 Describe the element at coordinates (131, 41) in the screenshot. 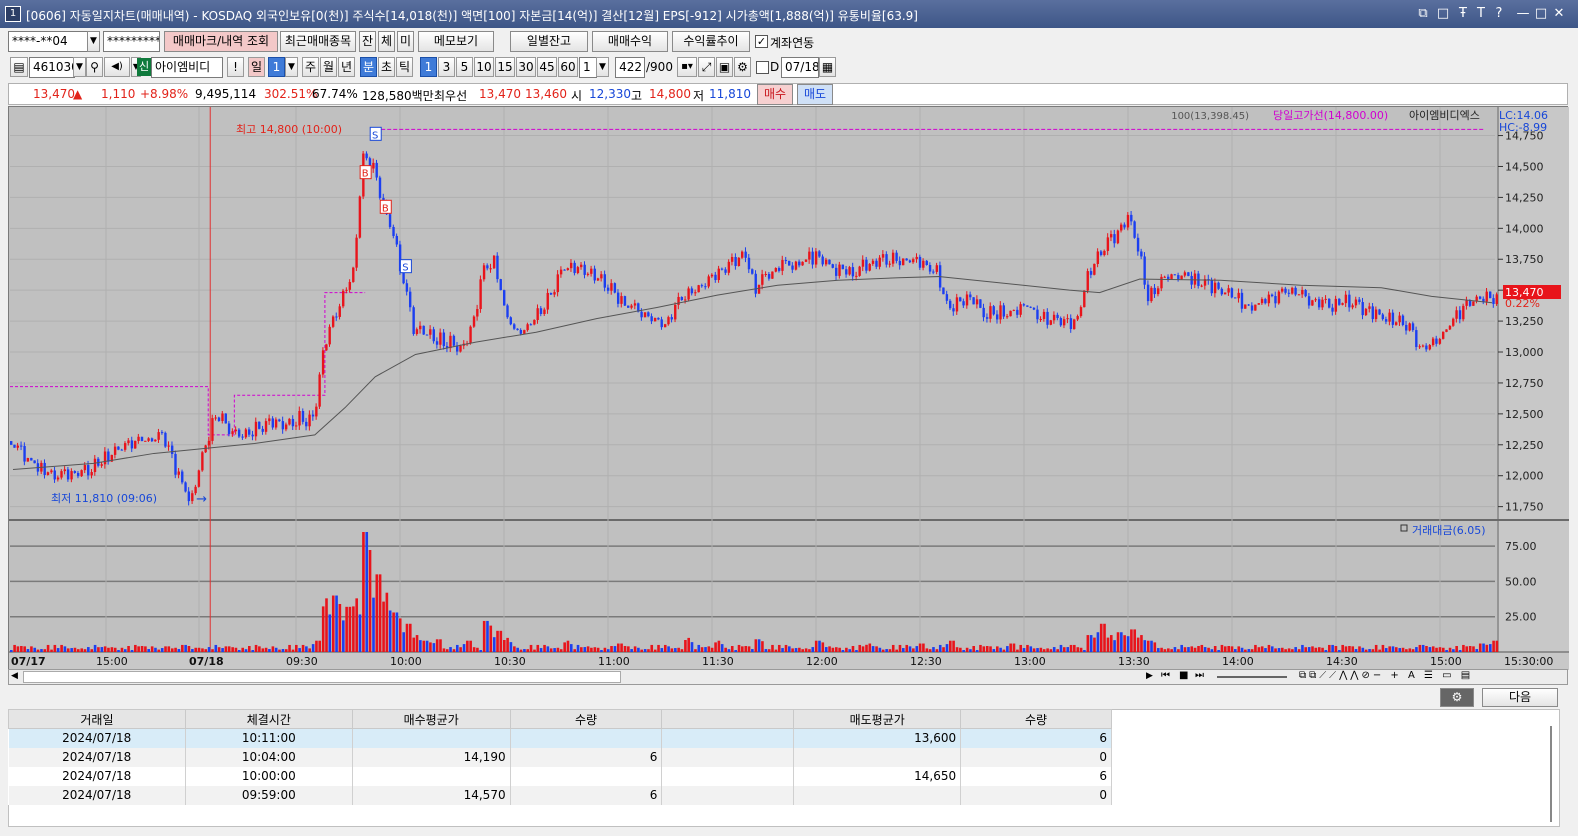

I see `password-input: *********` at that location.